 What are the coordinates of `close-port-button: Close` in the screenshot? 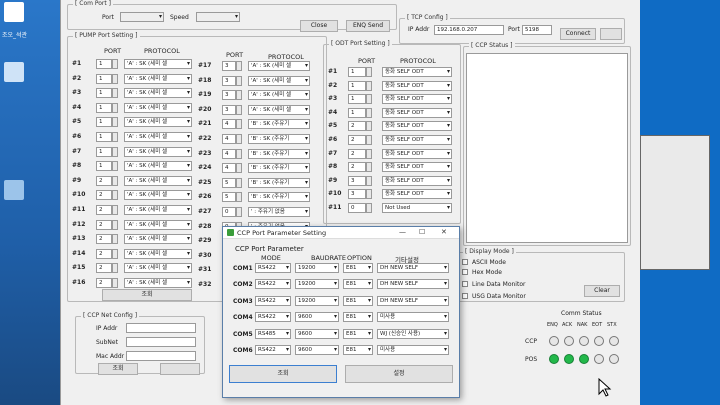 It's located at (319, 26).